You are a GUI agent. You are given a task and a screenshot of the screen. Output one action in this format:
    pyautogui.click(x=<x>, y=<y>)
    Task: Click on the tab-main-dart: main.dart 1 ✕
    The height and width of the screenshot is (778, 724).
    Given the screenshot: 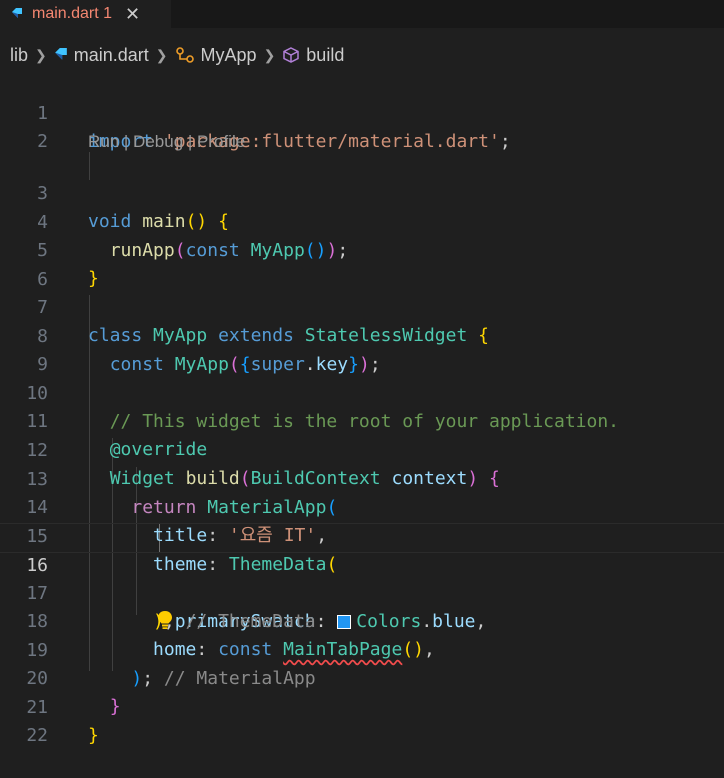 What is the action you would take?
    pyautogui.click(x=85, y=14)
    